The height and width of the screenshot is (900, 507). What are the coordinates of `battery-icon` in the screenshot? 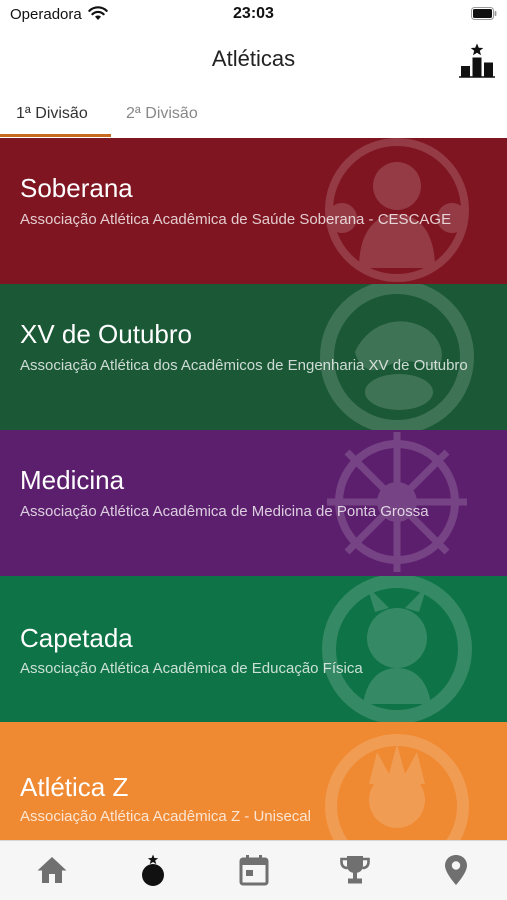 It's located at (484, 13).